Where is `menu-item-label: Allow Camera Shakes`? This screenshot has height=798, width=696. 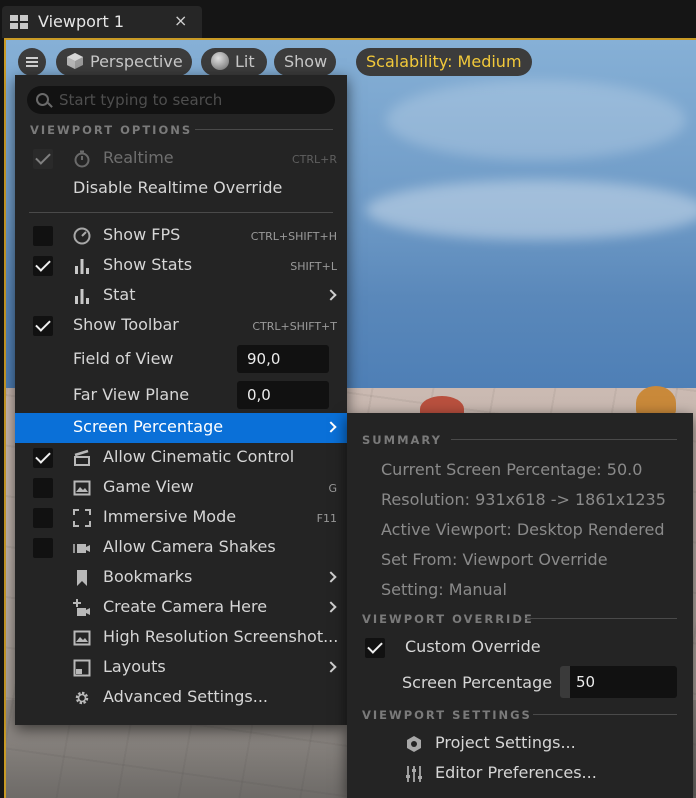 menu-item-label: Allow Camera Shakes is located at coordinates (189, 546).